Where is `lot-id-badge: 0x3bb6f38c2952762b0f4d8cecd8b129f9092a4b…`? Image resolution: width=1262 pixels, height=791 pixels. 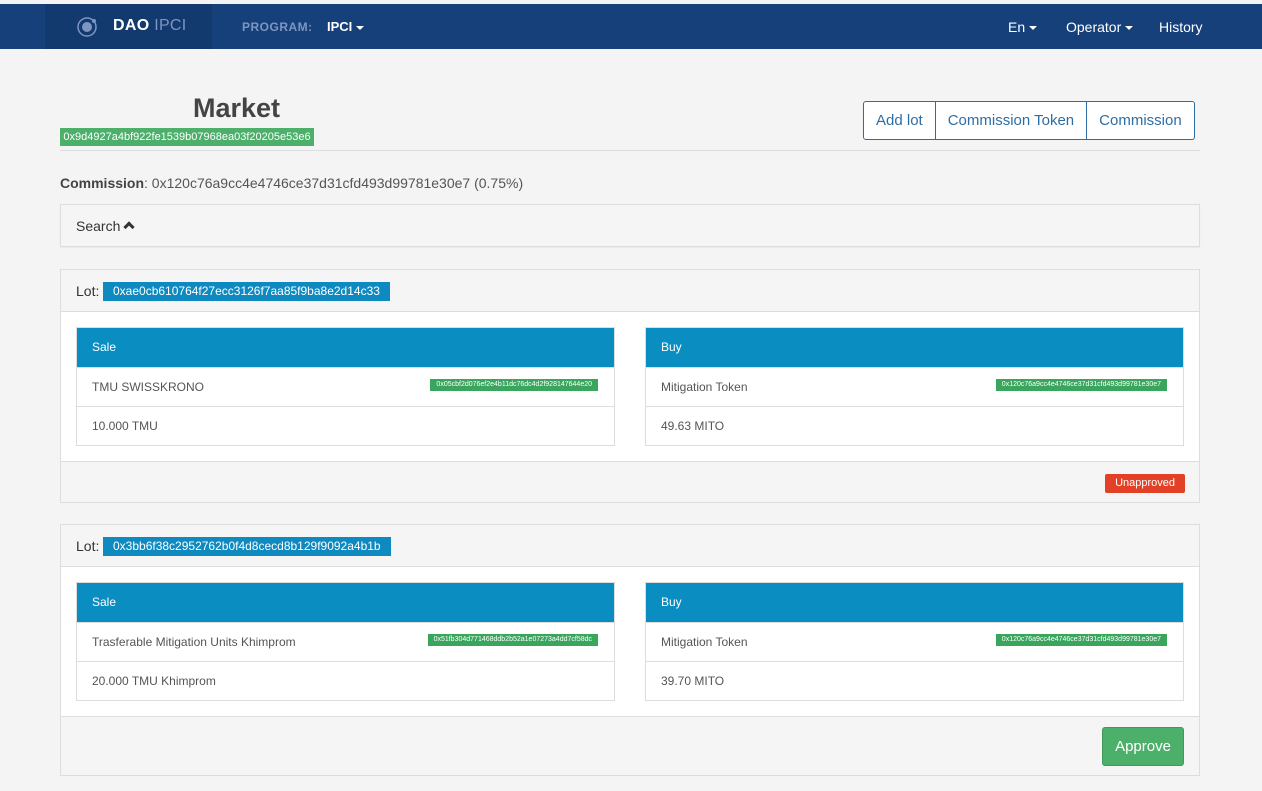 lot-id-badge: 0x3bb6f38c2952762b0f4d8cecd8b129f9092a4b… is located at coordinates (247, 546).